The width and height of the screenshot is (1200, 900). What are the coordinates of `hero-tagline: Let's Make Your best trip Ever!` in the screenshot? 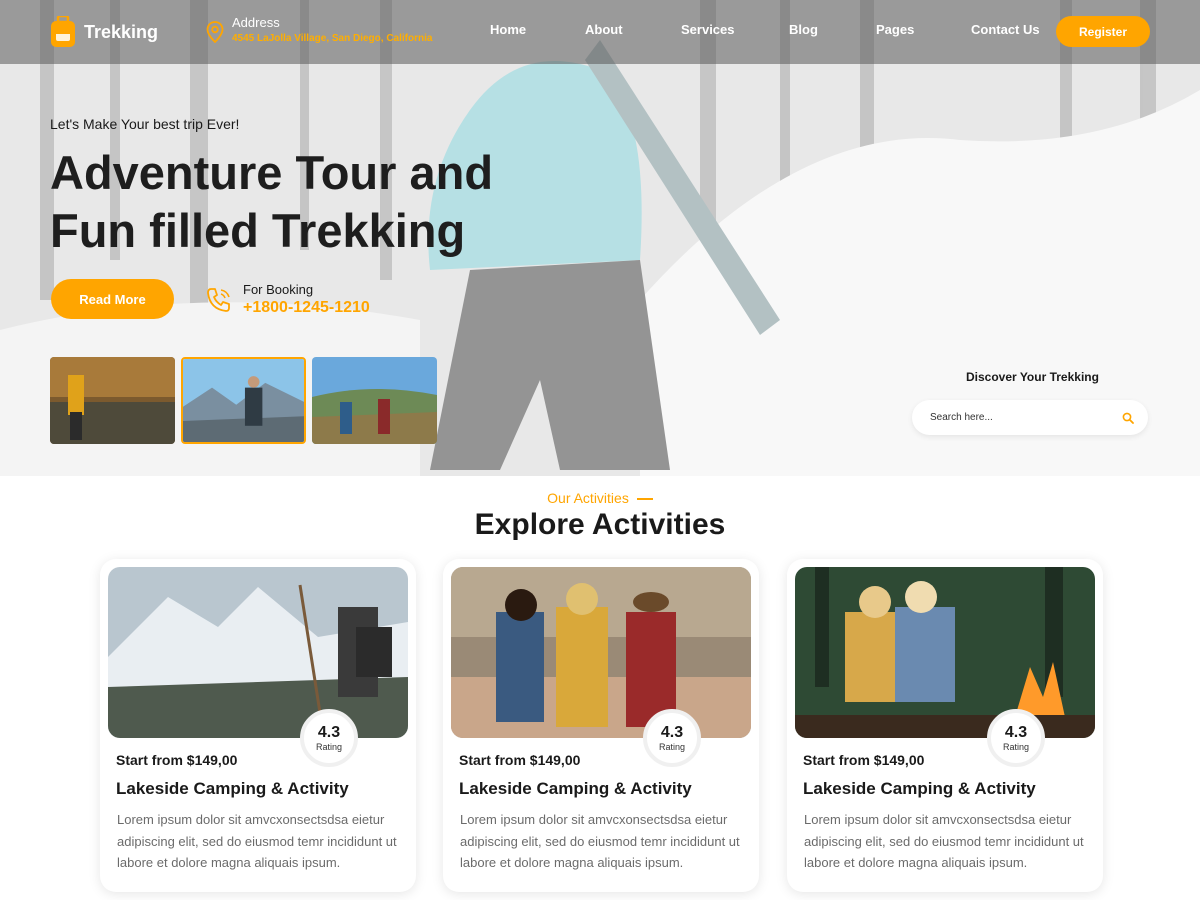 It's located at (145, 124).